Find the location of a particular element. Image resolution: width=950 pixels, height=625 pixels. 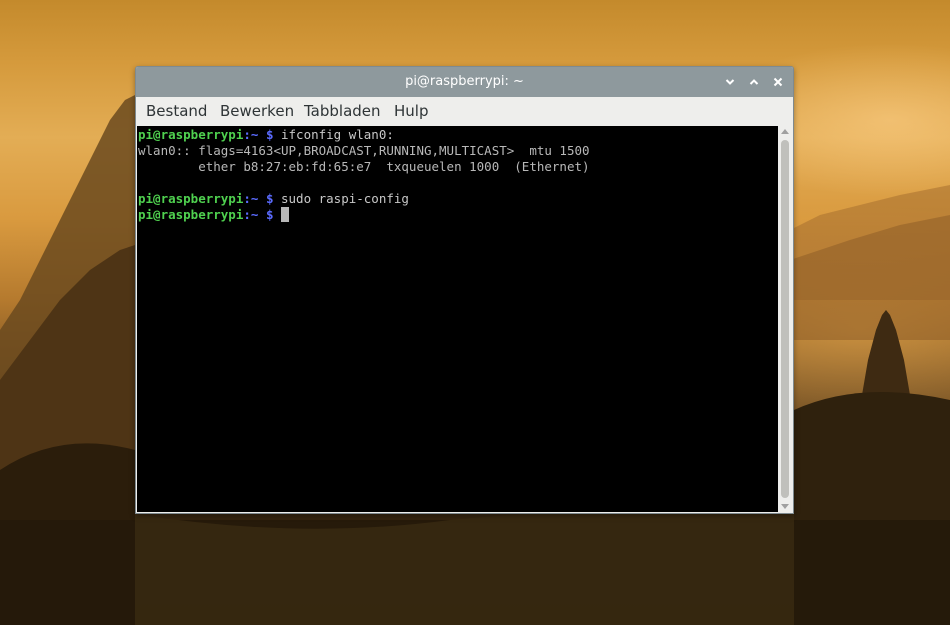

maximize-icon is located at coordinates (754, 82).